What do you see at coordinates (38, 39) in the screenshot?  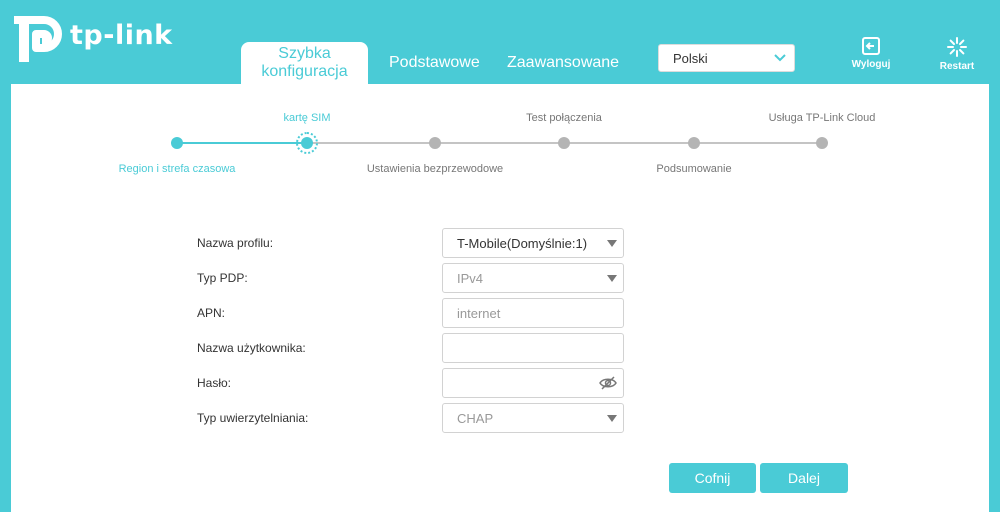 I see `tp-link-logo-icon` at bounding box center [38, 39].